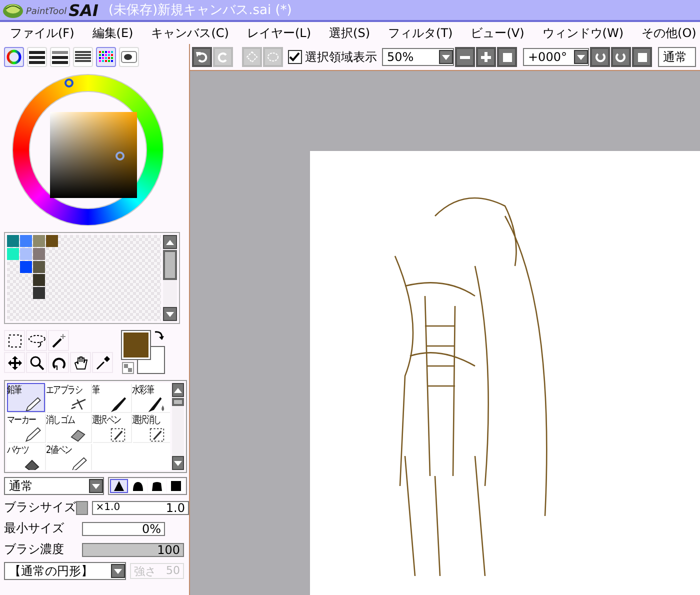 Image resolution: width=700 pixels, height=595 pixels. I want to click on rotate-right-button, so click(621, 57).